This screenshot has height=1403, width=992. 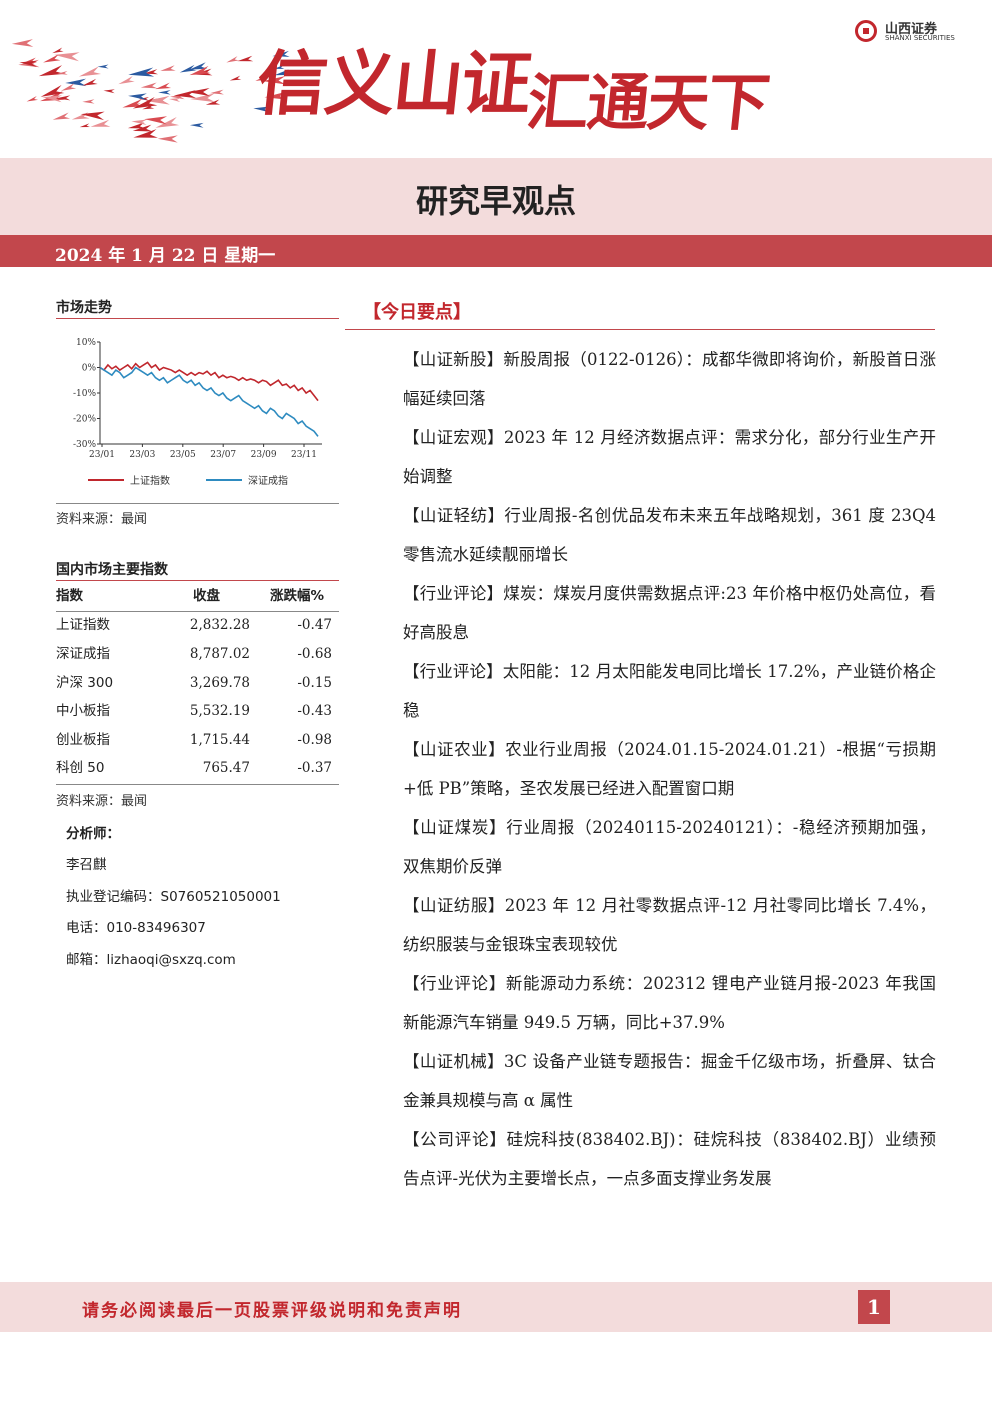 What do you see at coordinates (84, 420) in the screenshot?
I see `y-tick-label: -20%` at bounding box center [84, 420].